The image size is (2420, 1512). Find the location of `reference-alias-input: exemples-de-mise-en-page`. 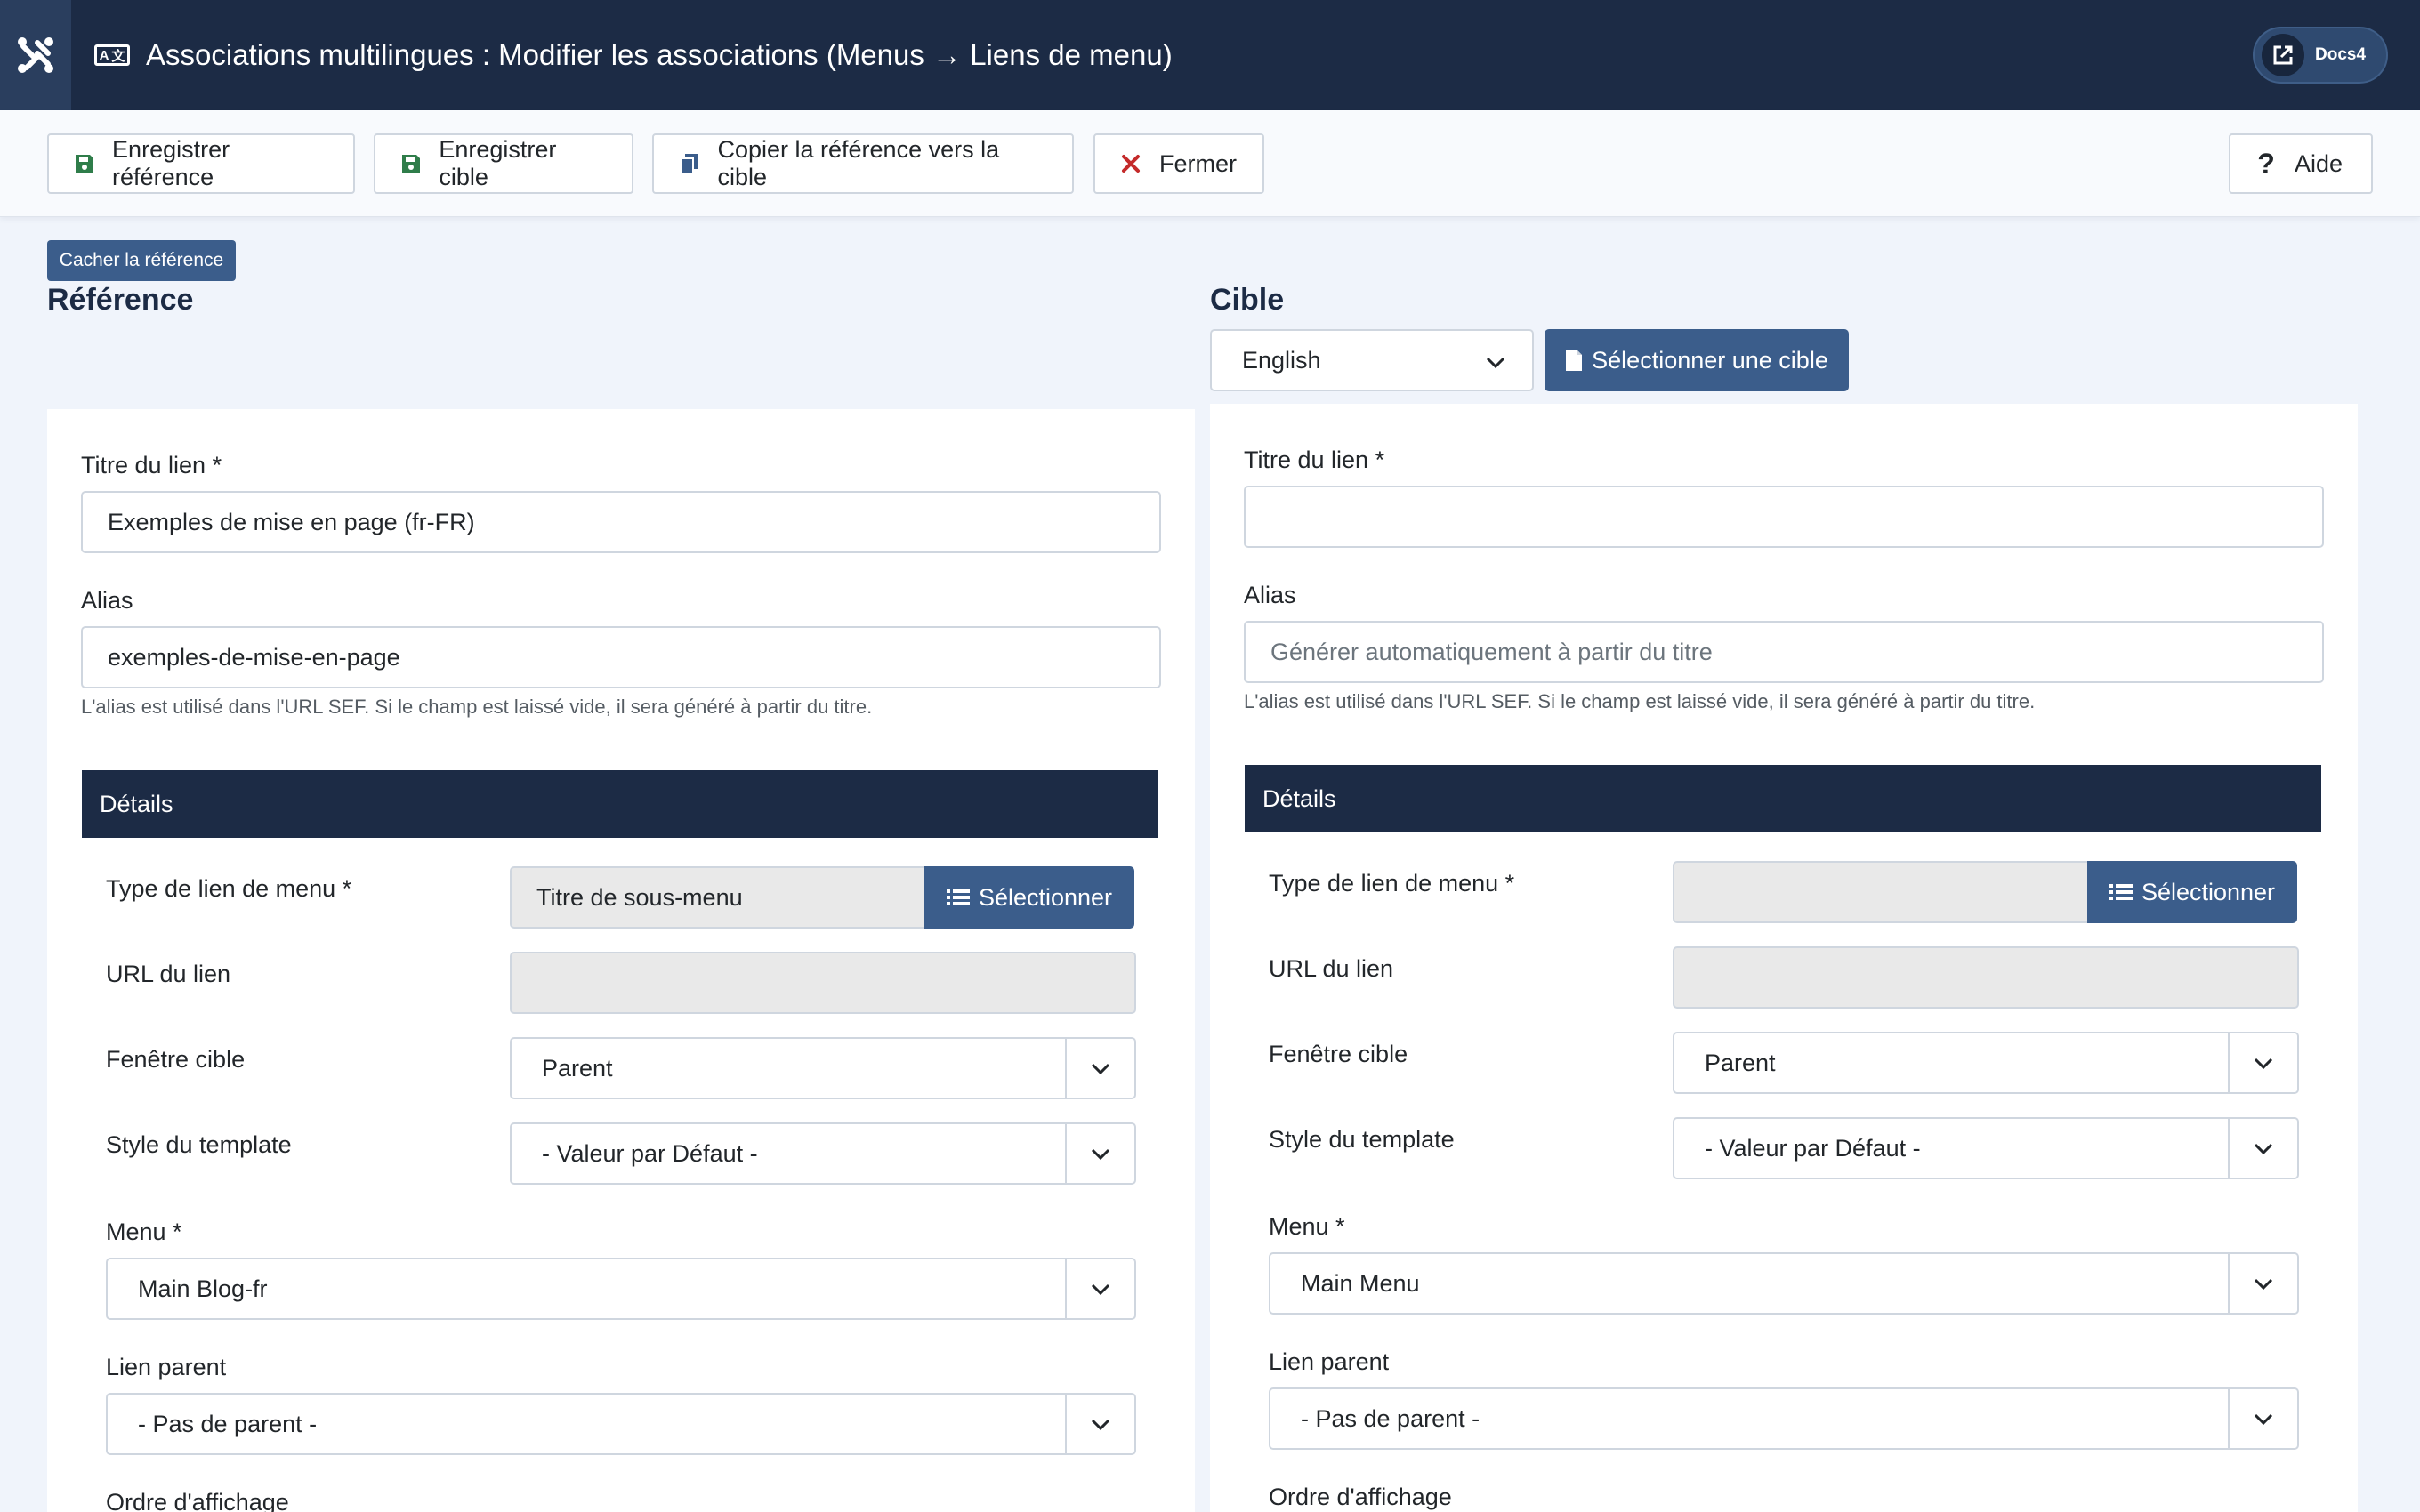

reference-alias-input: exemples-de-mise-en-page is located at coordinates (621, 657).